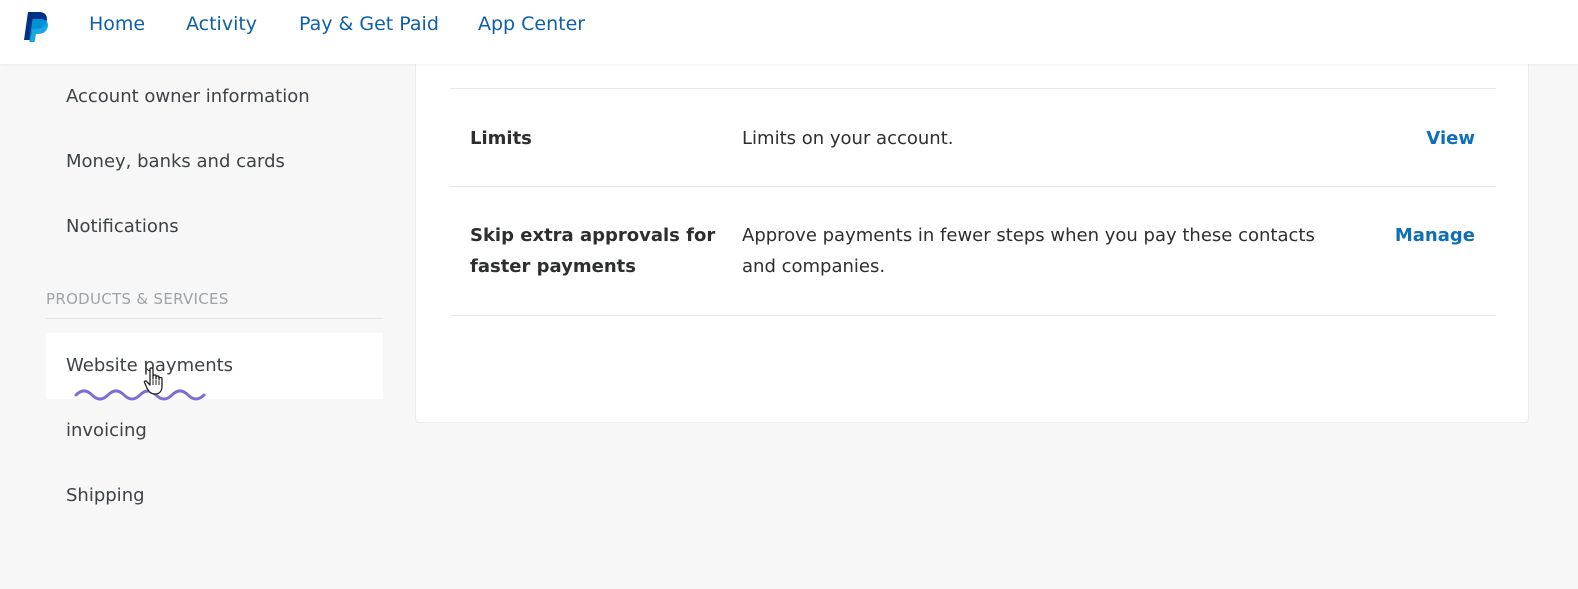  What do you see at coordinates (140, 395) in the screenshot?
I see `squiggle-annotation-icon` at bounding box center [140, 395].